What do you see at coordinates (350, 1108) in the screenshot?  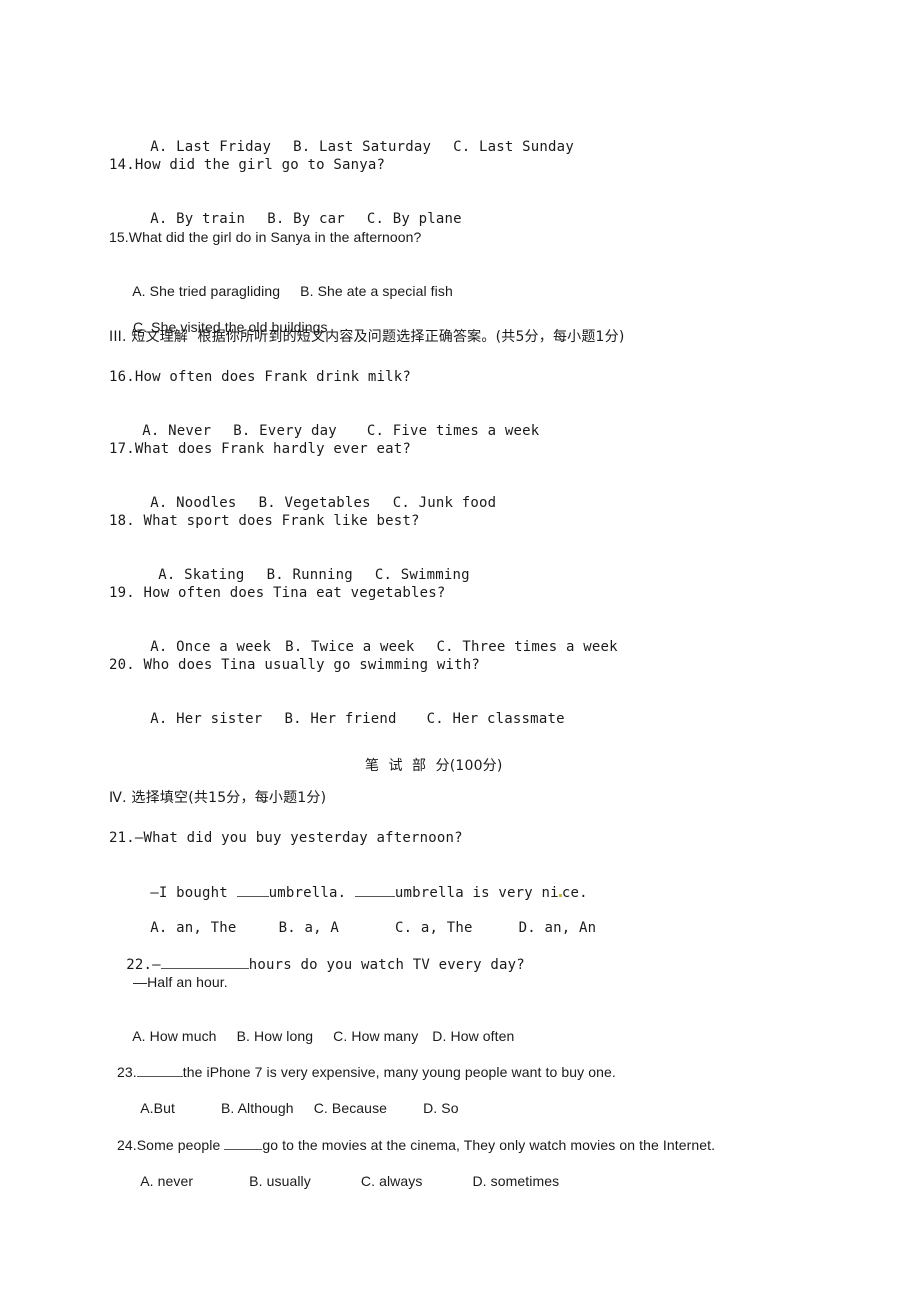 I see `option-c: C. Because` at bounding box center [350, 1108].